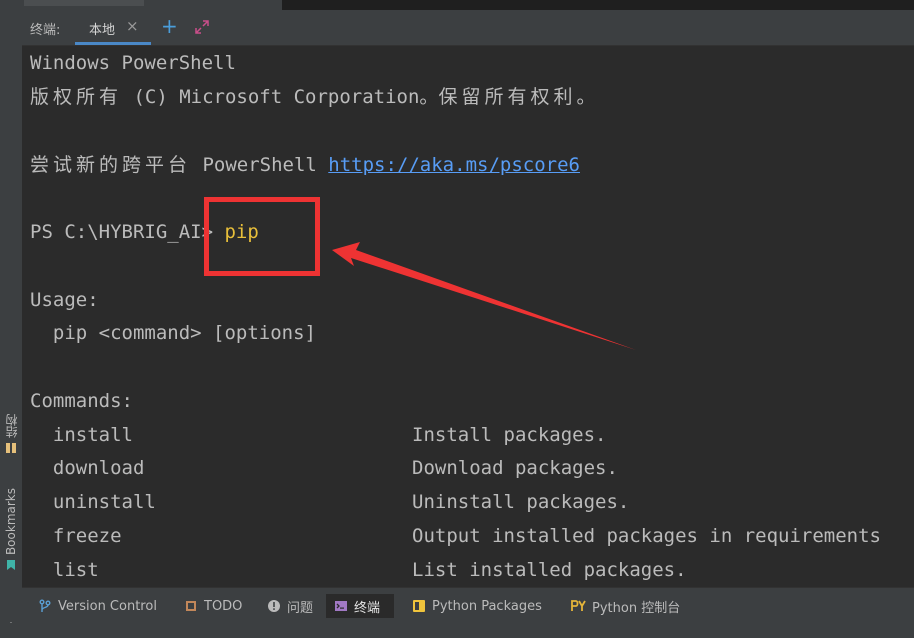  Describe the element at coordinates (549, 570) in the screenshot. I see `command-desc: List installed packages.` at that location.